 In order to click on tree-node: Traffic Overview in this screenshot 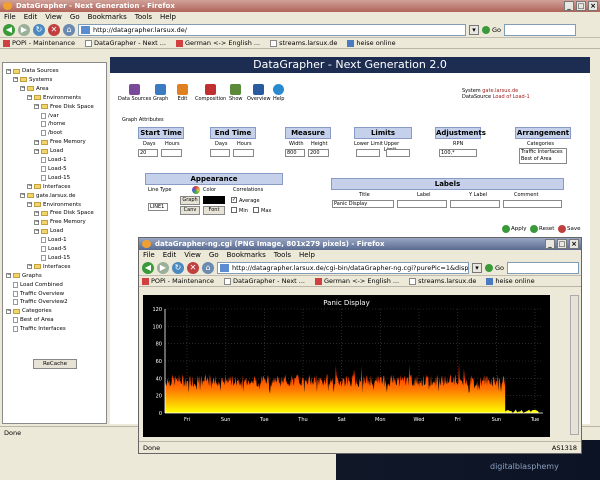, I will do `click(38, 293)`.